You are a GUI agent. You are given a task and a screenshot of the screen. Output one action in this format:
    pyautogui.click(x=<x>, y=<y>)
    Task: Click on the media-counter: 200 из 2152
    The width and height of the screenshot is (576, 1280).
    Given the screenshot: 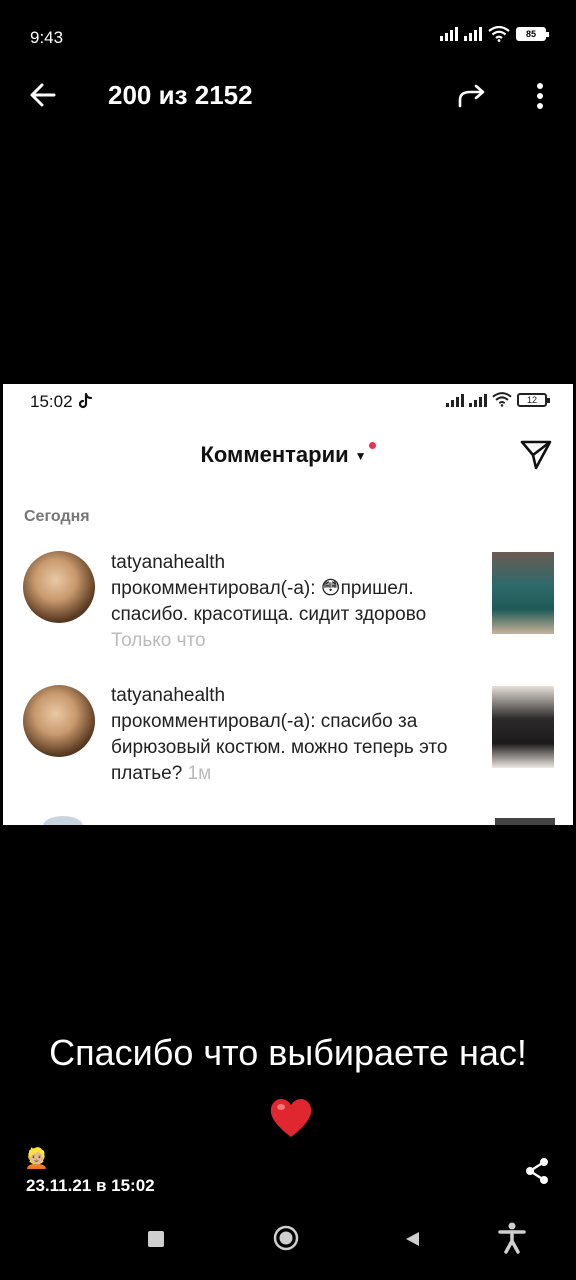 What is the action you would take?
    pyautogui.click(x=180, y=95)
    